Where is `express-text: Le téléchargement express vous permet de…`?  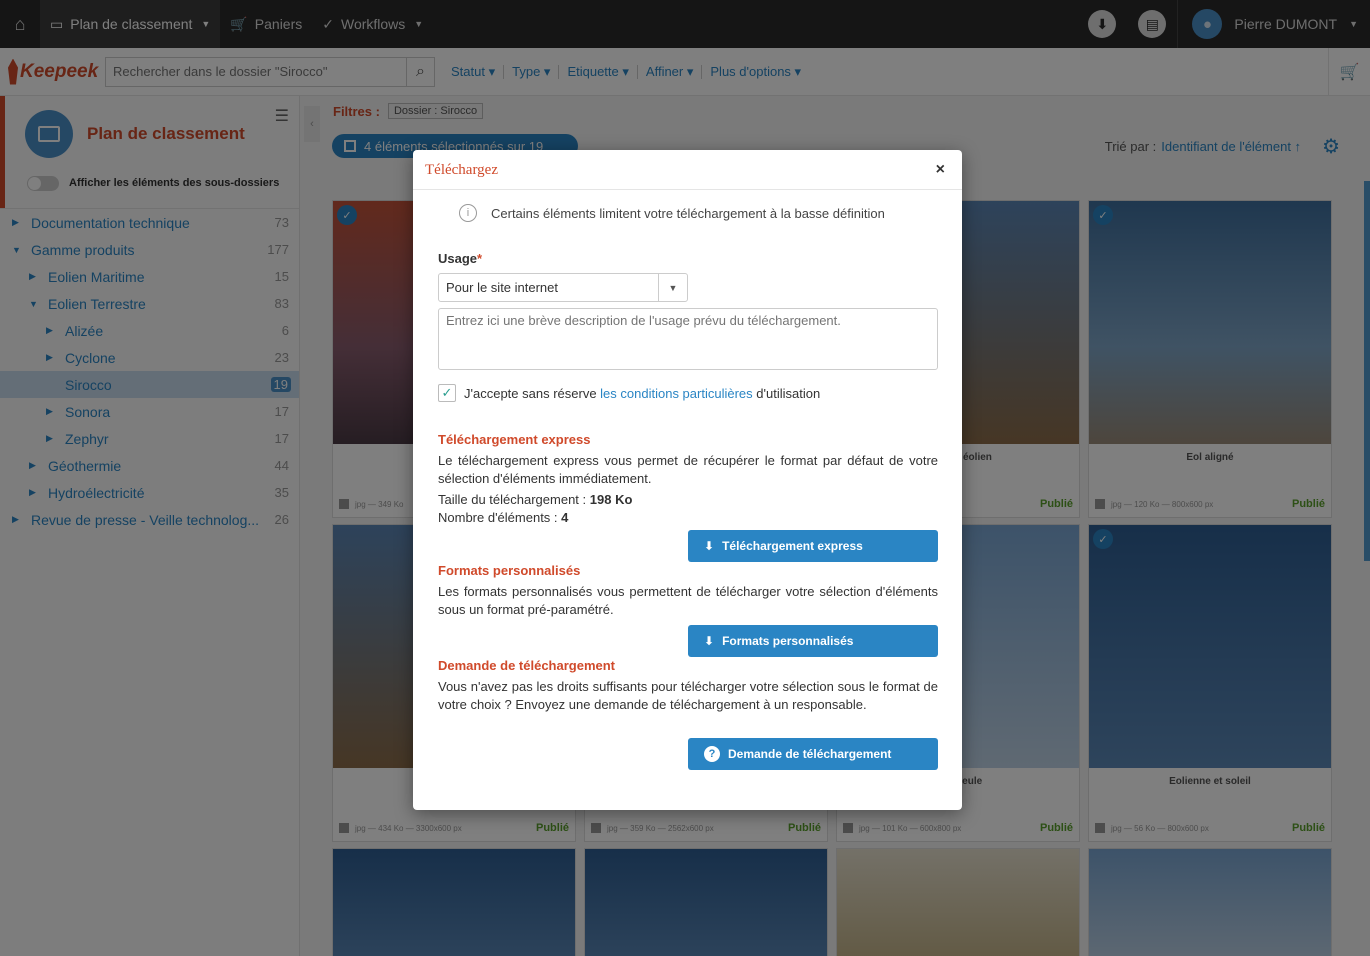
express-text: Le téléchargement express vous permet de… is located at coordinates (688, 469).